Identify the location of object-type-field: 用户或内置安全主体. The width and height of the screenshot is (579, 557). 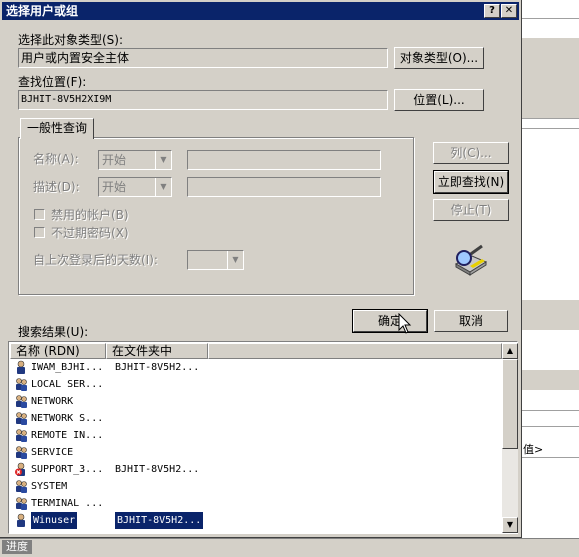
(203, 58).